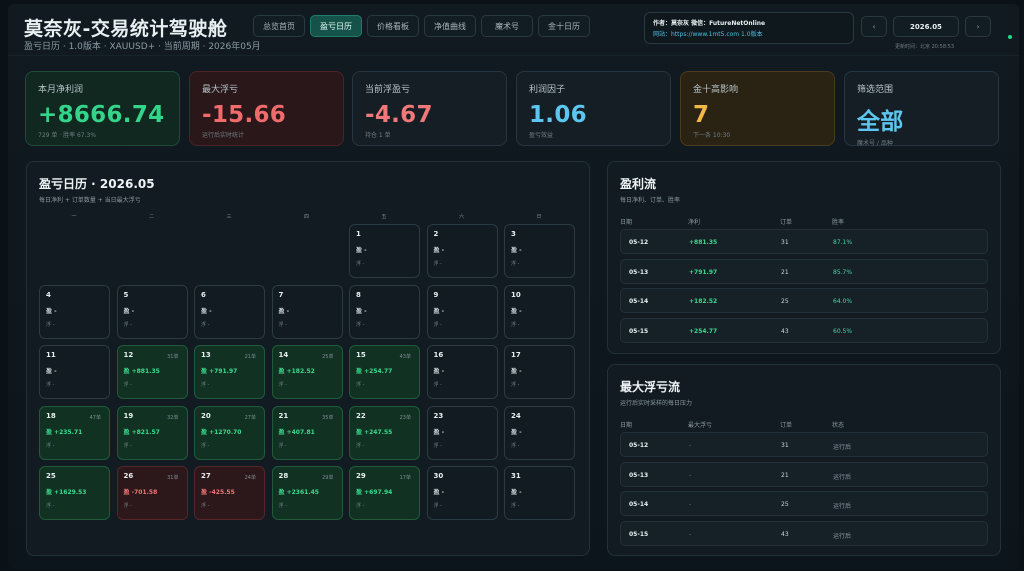 The image size is (1024, 571). What do you see at coordinates (223, 135) in the screenshot?
I see `kpi-note: 运行后实时统计` at bounding box center [223, 135].